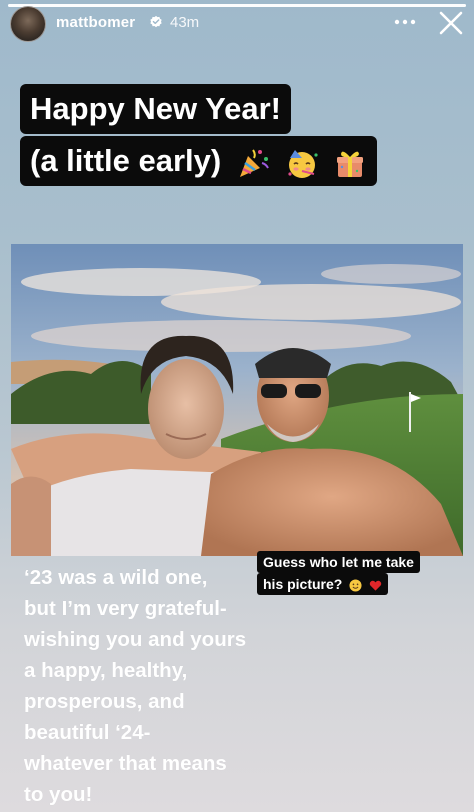 The image size is (474, 812). I want to click on post-time: 43m, so click(185, 22).